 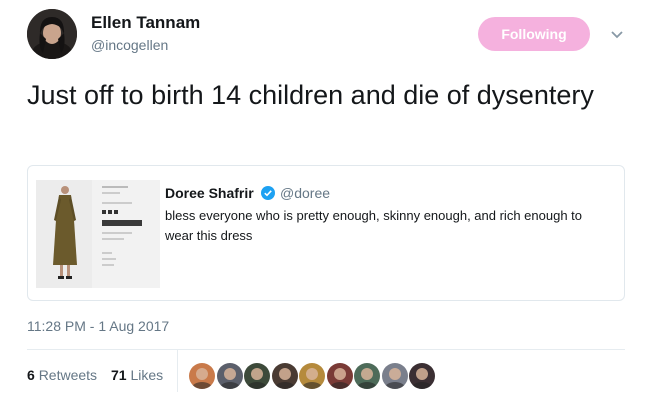 I want to click on tweet-timestamp: 11:28 PM - 1 Aug 2017, so click(x=98, y=326).